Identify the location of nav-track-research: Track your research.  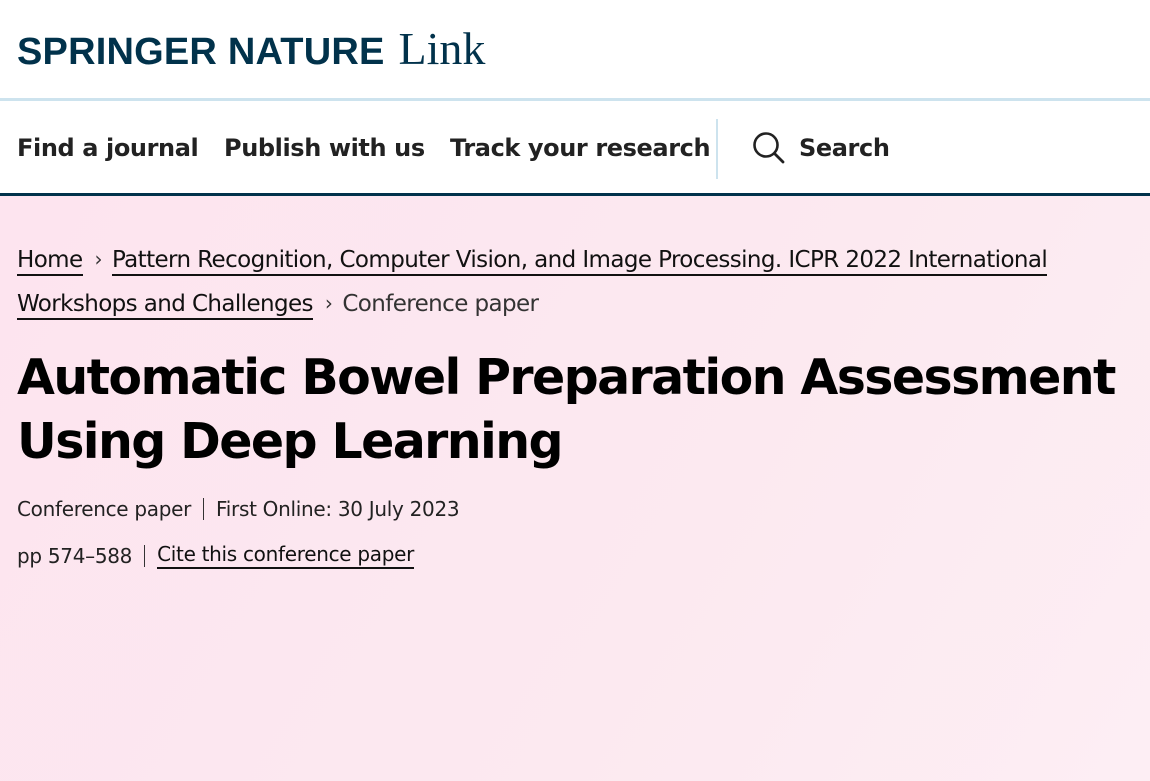
(580, 148).